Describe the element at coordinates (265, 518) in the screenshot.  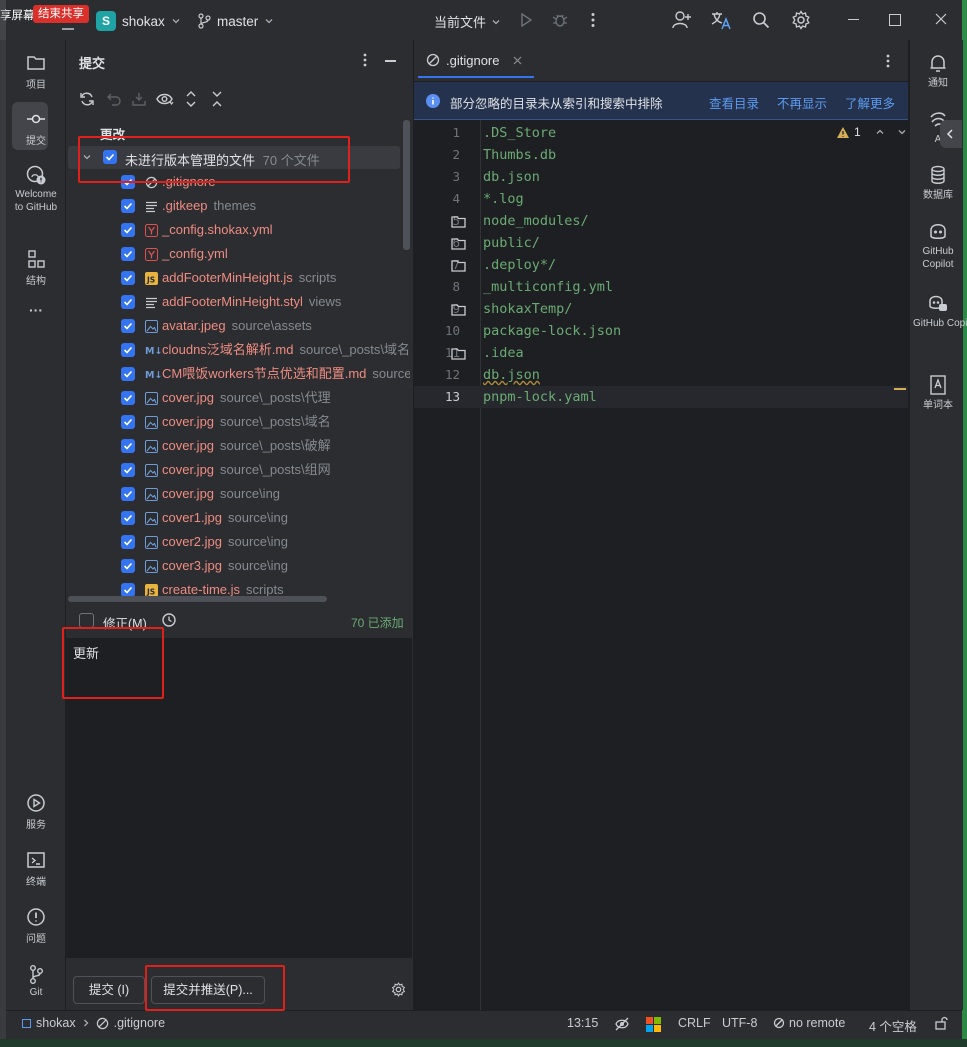
I see `file-row: cover1.jpg source\ing` at that location.